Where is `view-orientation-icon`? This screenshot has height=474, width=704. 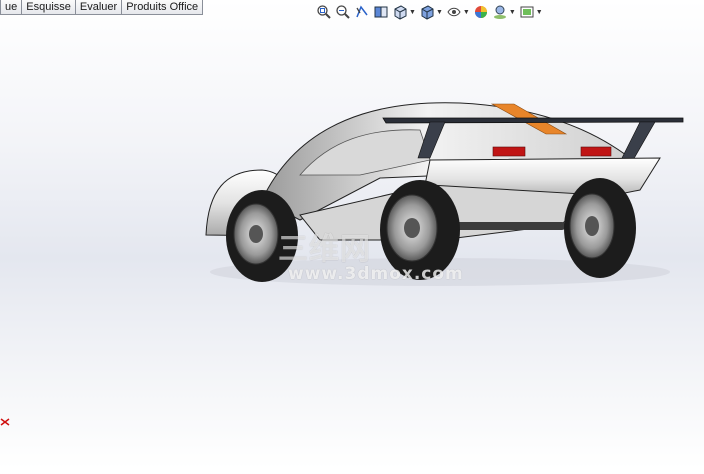 view-orientation-icon is located at coordinates (400, 12).